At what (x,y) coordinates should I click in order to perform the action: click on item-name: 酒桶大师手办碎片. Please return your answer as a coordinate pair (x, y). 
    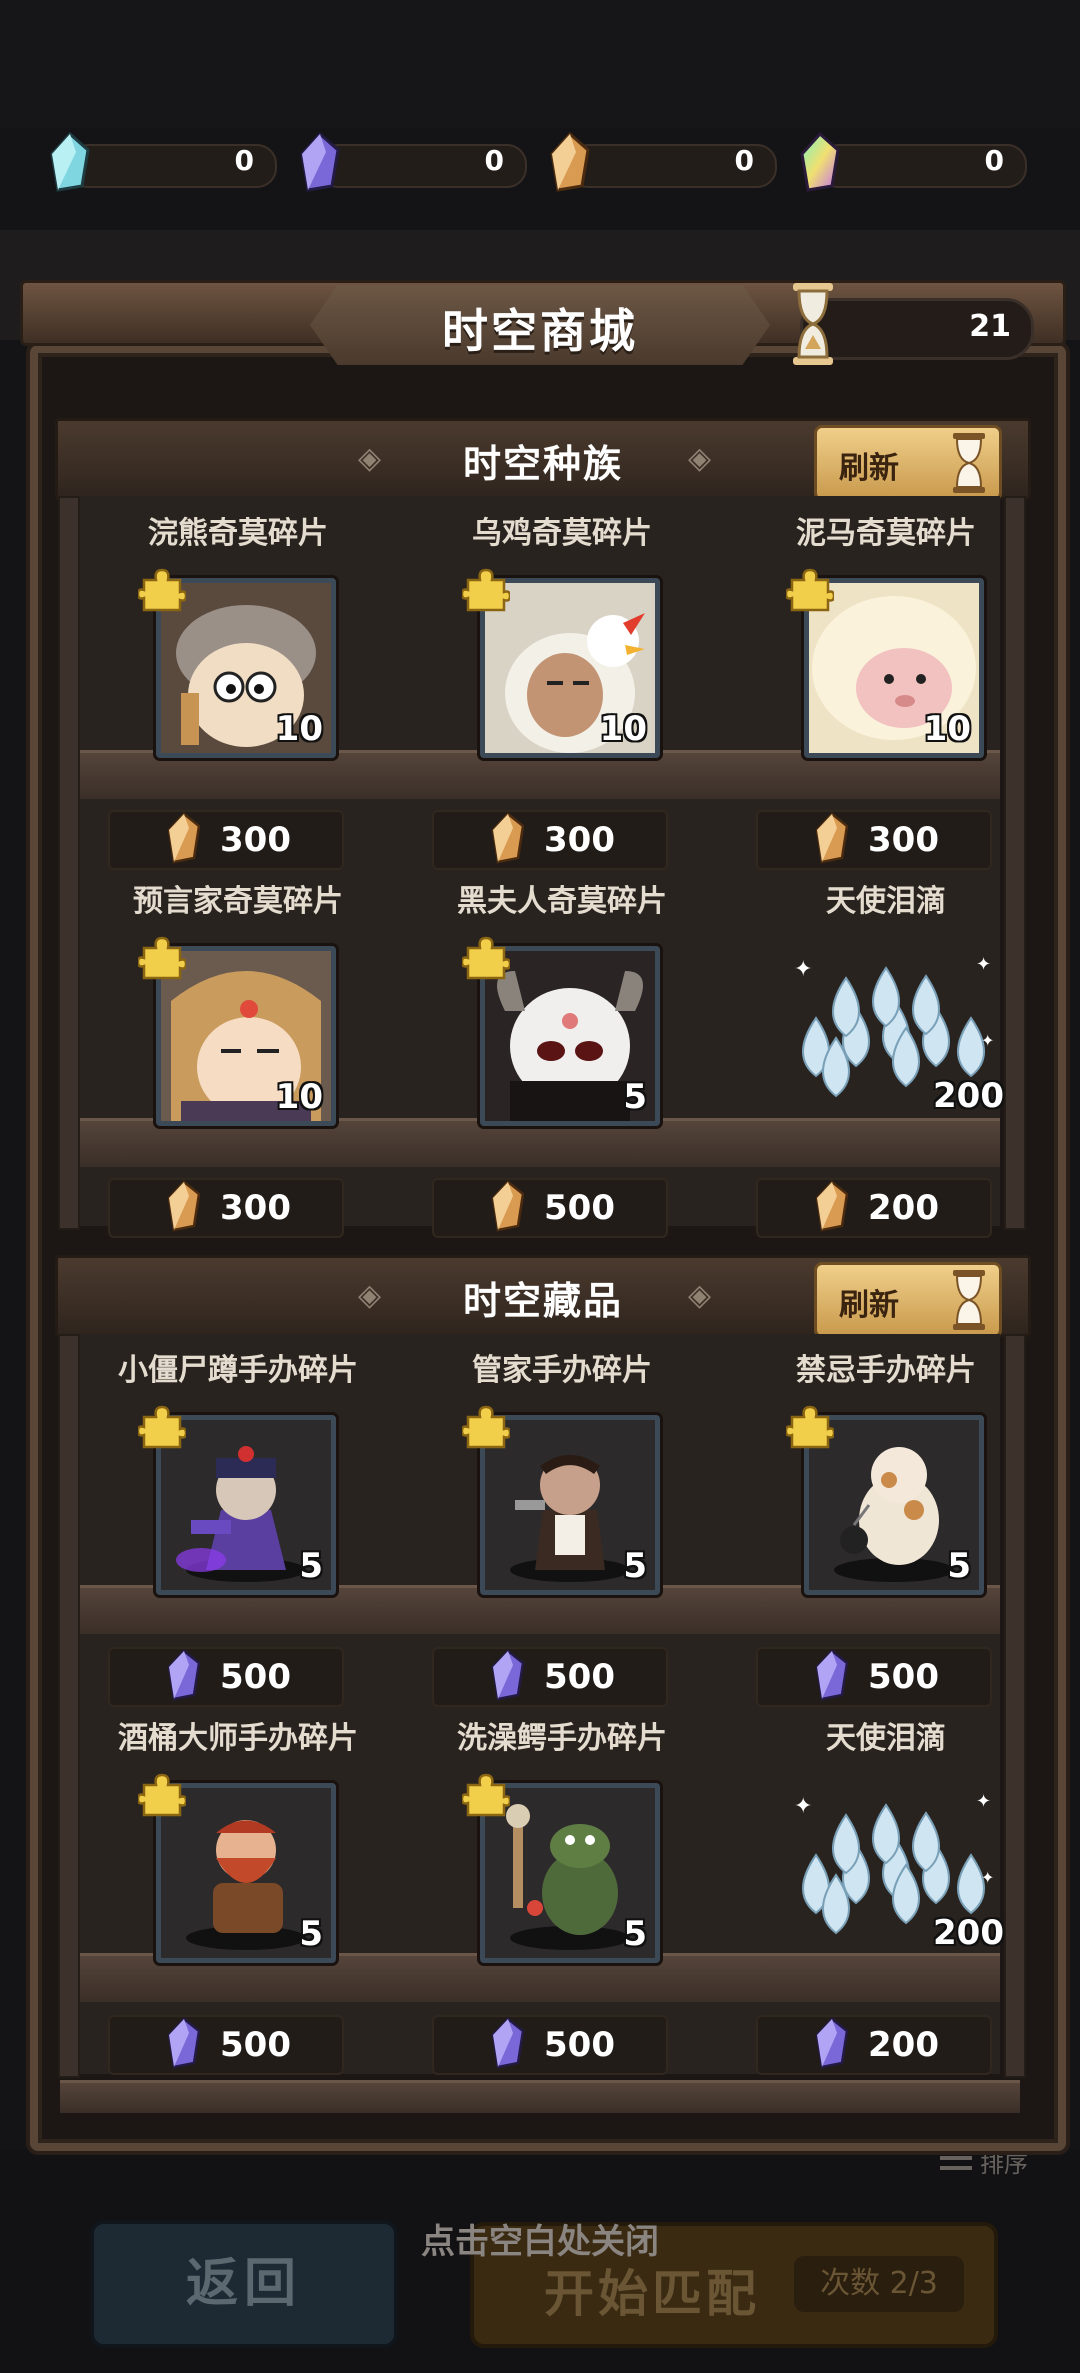
    Looking at the image, I should click on (238, 1738).